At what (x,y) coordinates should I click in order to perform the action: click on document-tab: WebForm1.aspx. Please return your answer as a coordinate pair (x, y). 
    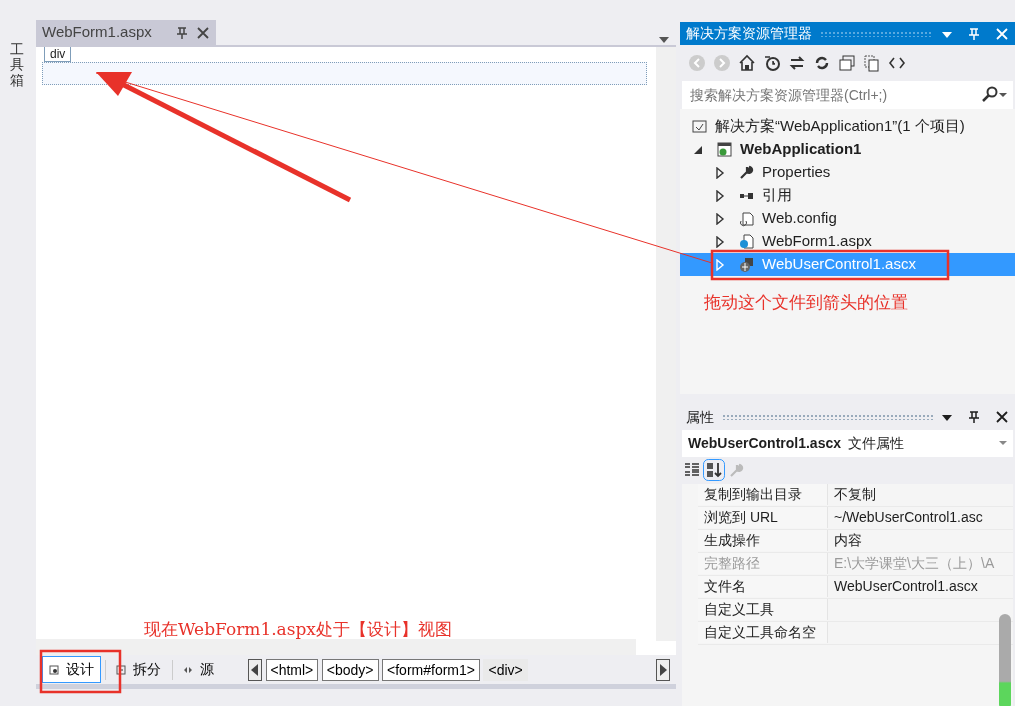
    Looking at the image, I should click on (126, 32).